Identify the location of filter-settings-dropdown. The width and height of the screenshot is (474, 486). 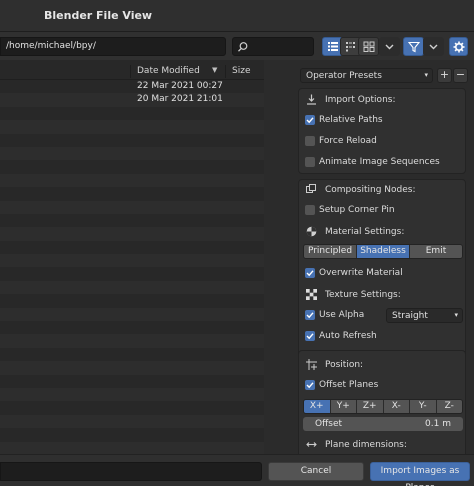
(433, 46).